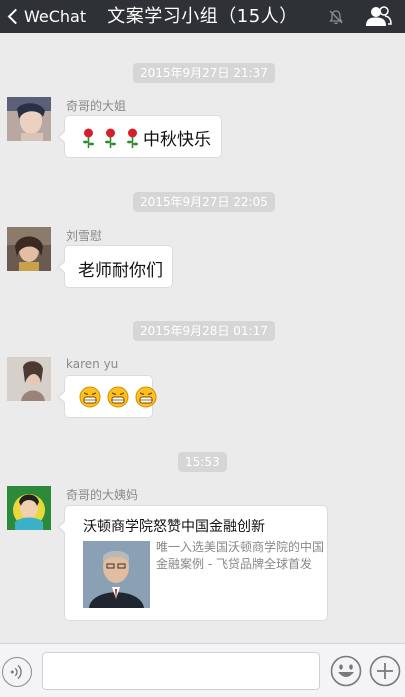 This screenshot has width=405, height=697. I want to click on message-input, so click(181, 671).